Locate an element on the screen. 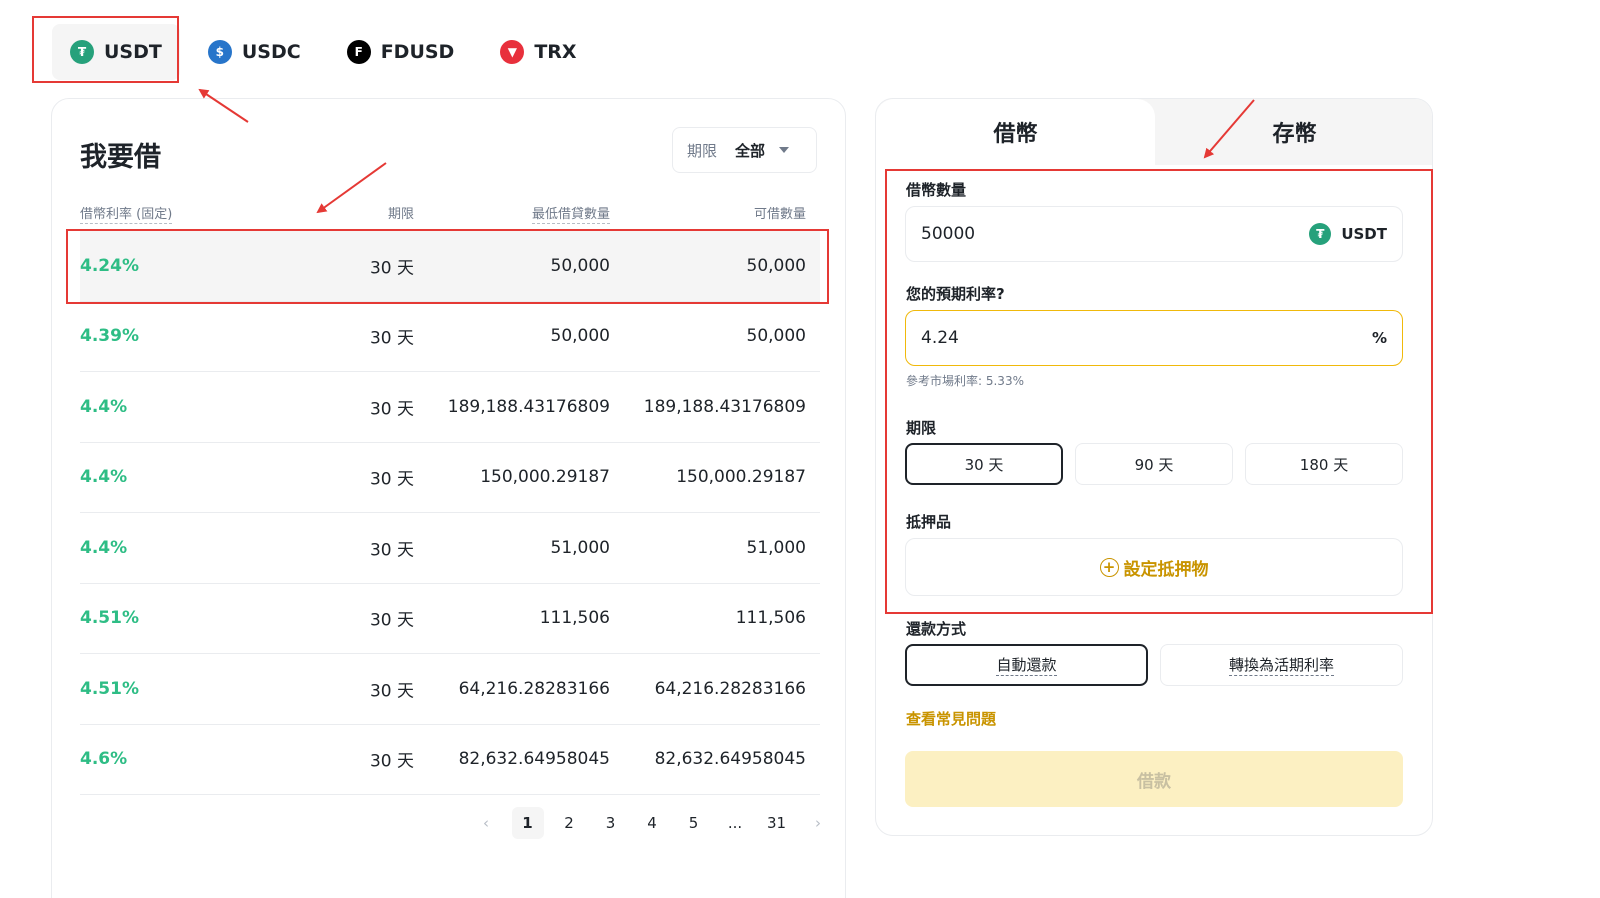  row-avail: 51,000 is located at coordinates (776, 547).